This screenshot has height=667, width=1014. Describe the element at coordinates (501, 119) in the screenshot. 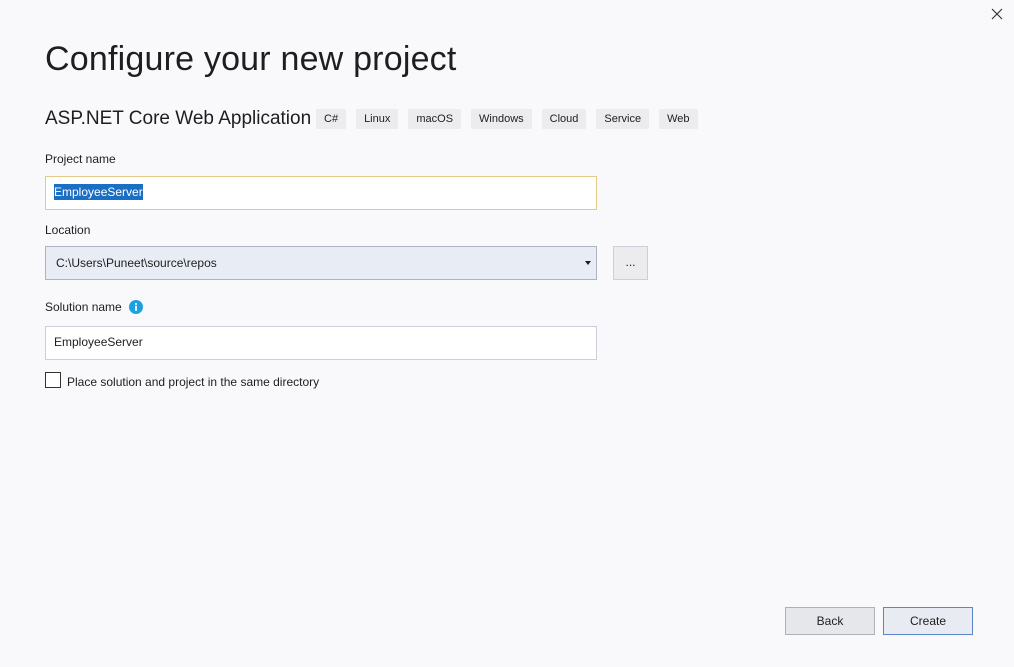

I see `tag-windows: Windows` at that location.